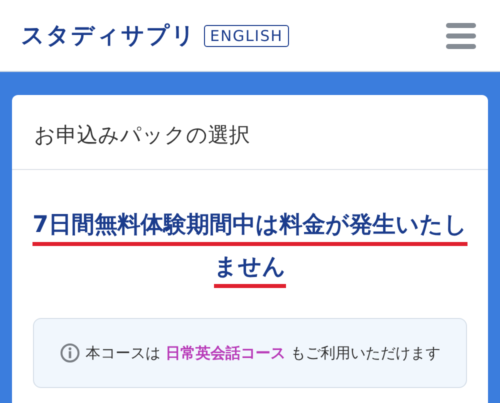 Image resolution: width=500 pixels, height=403 pixels. I want to click on logo-badge: ENGLISH, so click(246, 35).